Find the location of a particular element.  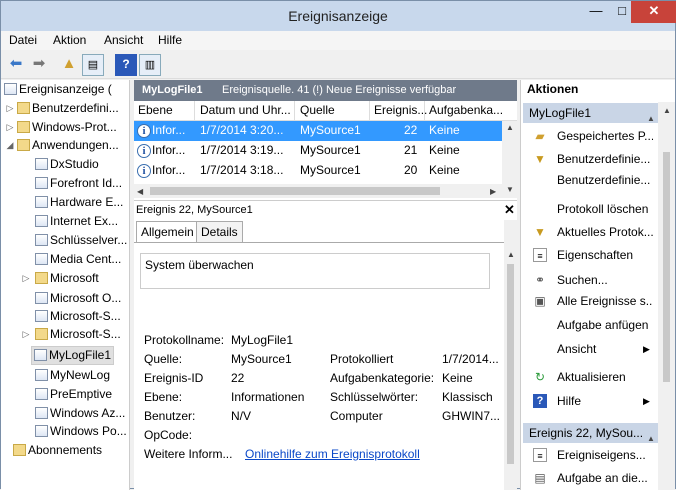

up-folder-icon: ▲ is located at coordinates (69, 65).